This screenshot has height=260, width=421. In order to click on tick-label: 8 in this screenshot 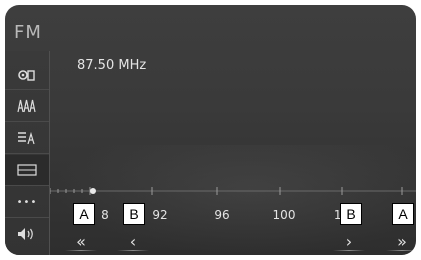, I will do `click(105, 215)`.